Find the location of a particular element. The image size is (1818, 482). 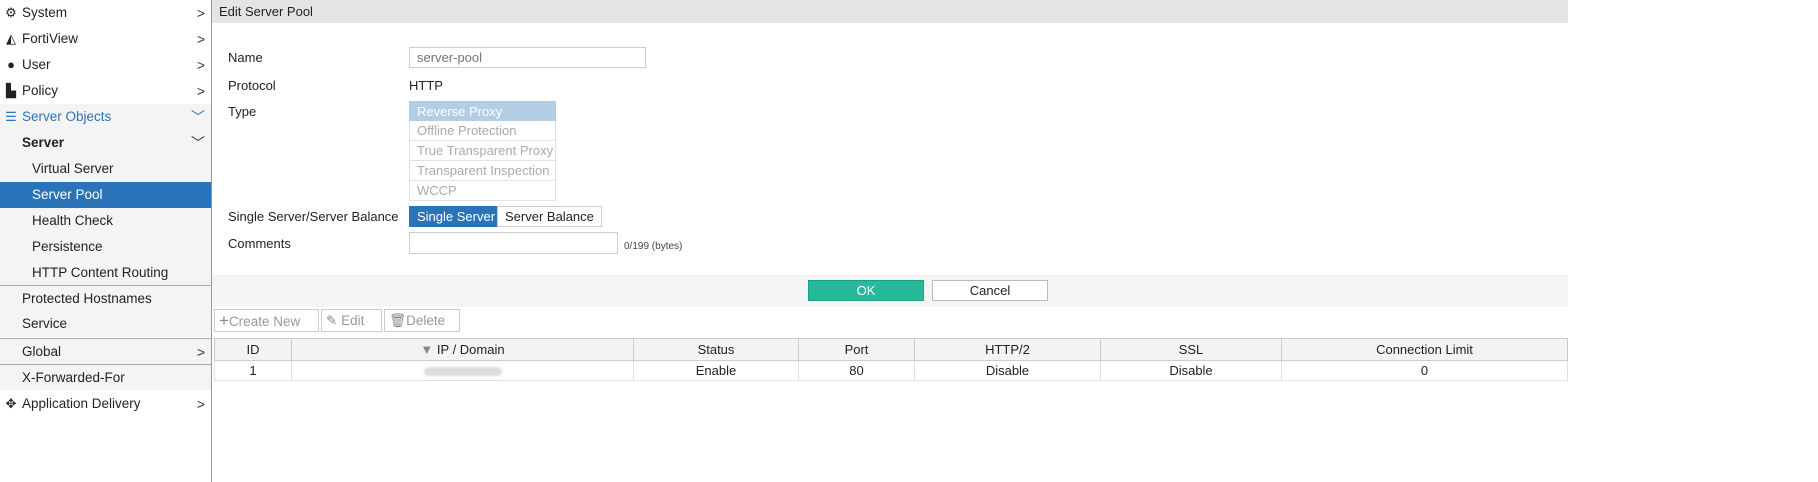

create-new-button: +Create New is located at coordinates (266, 320).